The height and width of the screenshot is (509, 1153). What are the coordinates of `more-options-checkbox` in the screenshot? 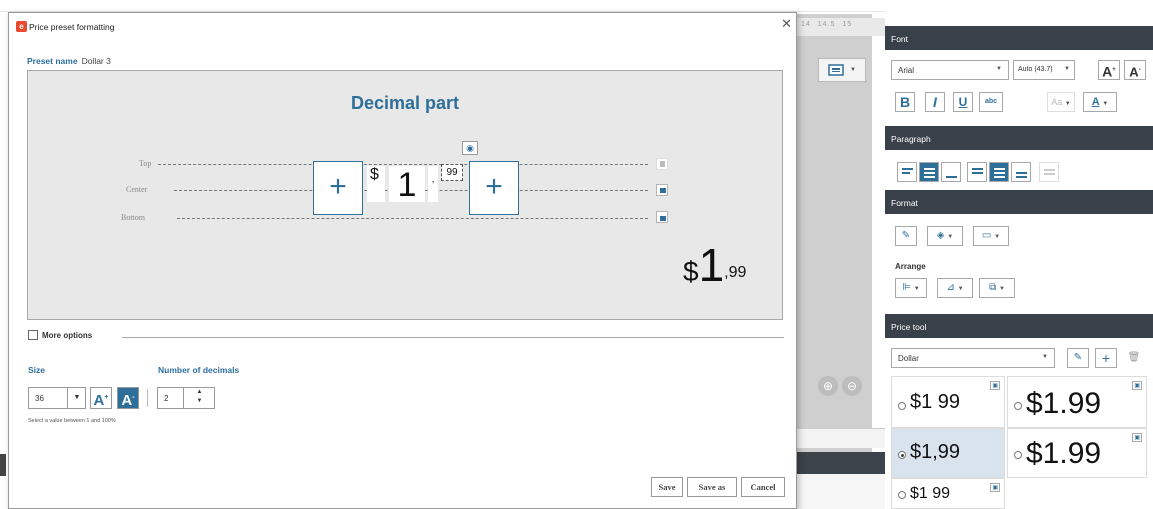 It's located at (33, 335).